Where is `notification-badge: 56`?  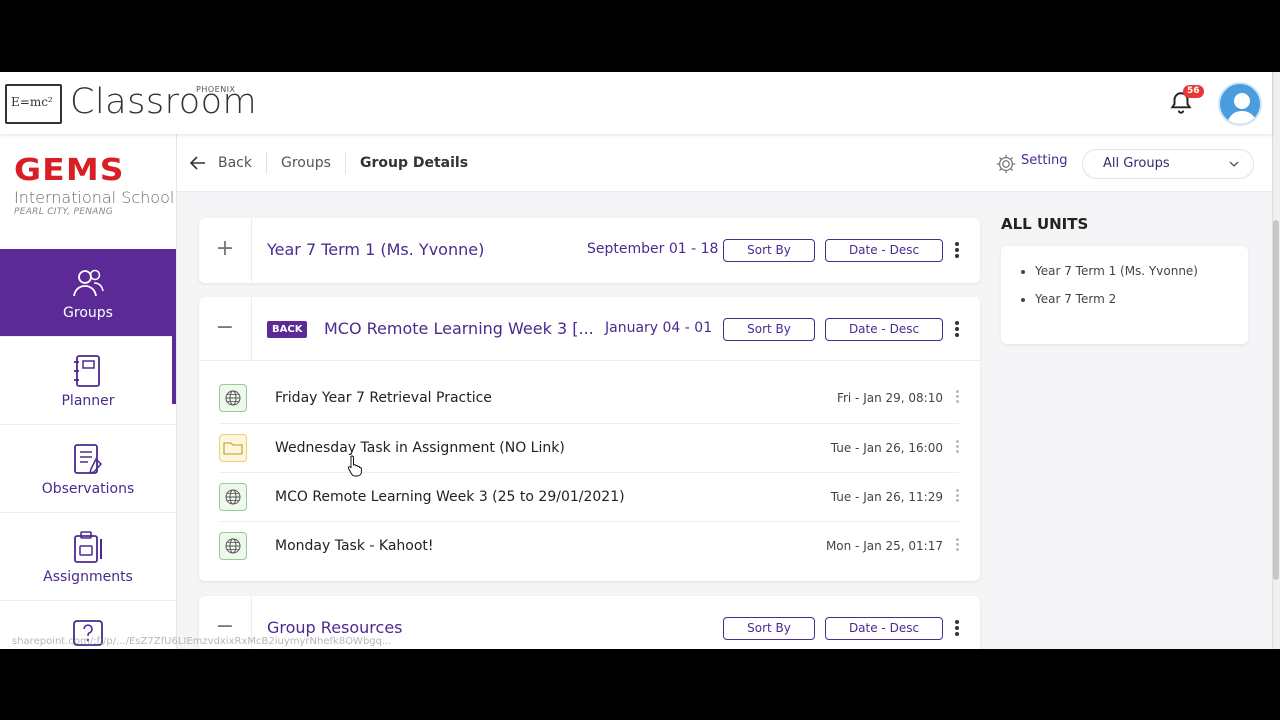
notification-badge: 56 is located at coordinates (1193, 91).